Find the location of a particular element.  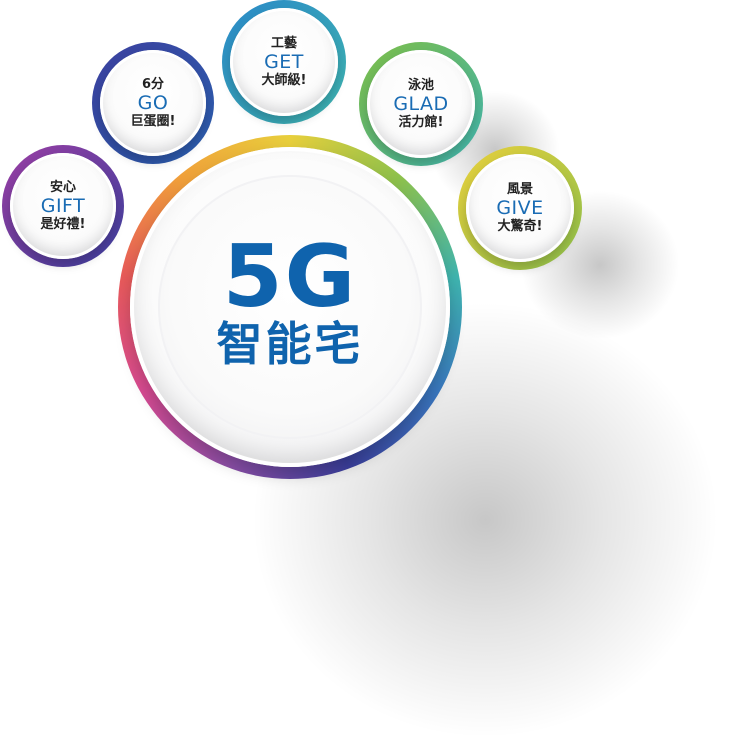

bubble-get-face: 工藝 GET 大師級! is located at coordinates (284, 62).